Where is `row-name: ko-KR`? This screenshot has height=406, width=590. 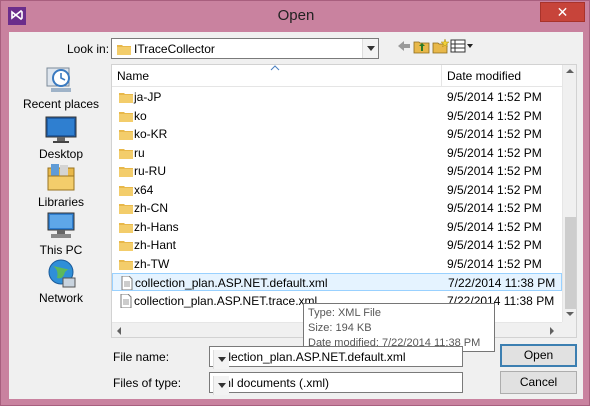 row-name: ko-KR is located at coordinates (151, 134).